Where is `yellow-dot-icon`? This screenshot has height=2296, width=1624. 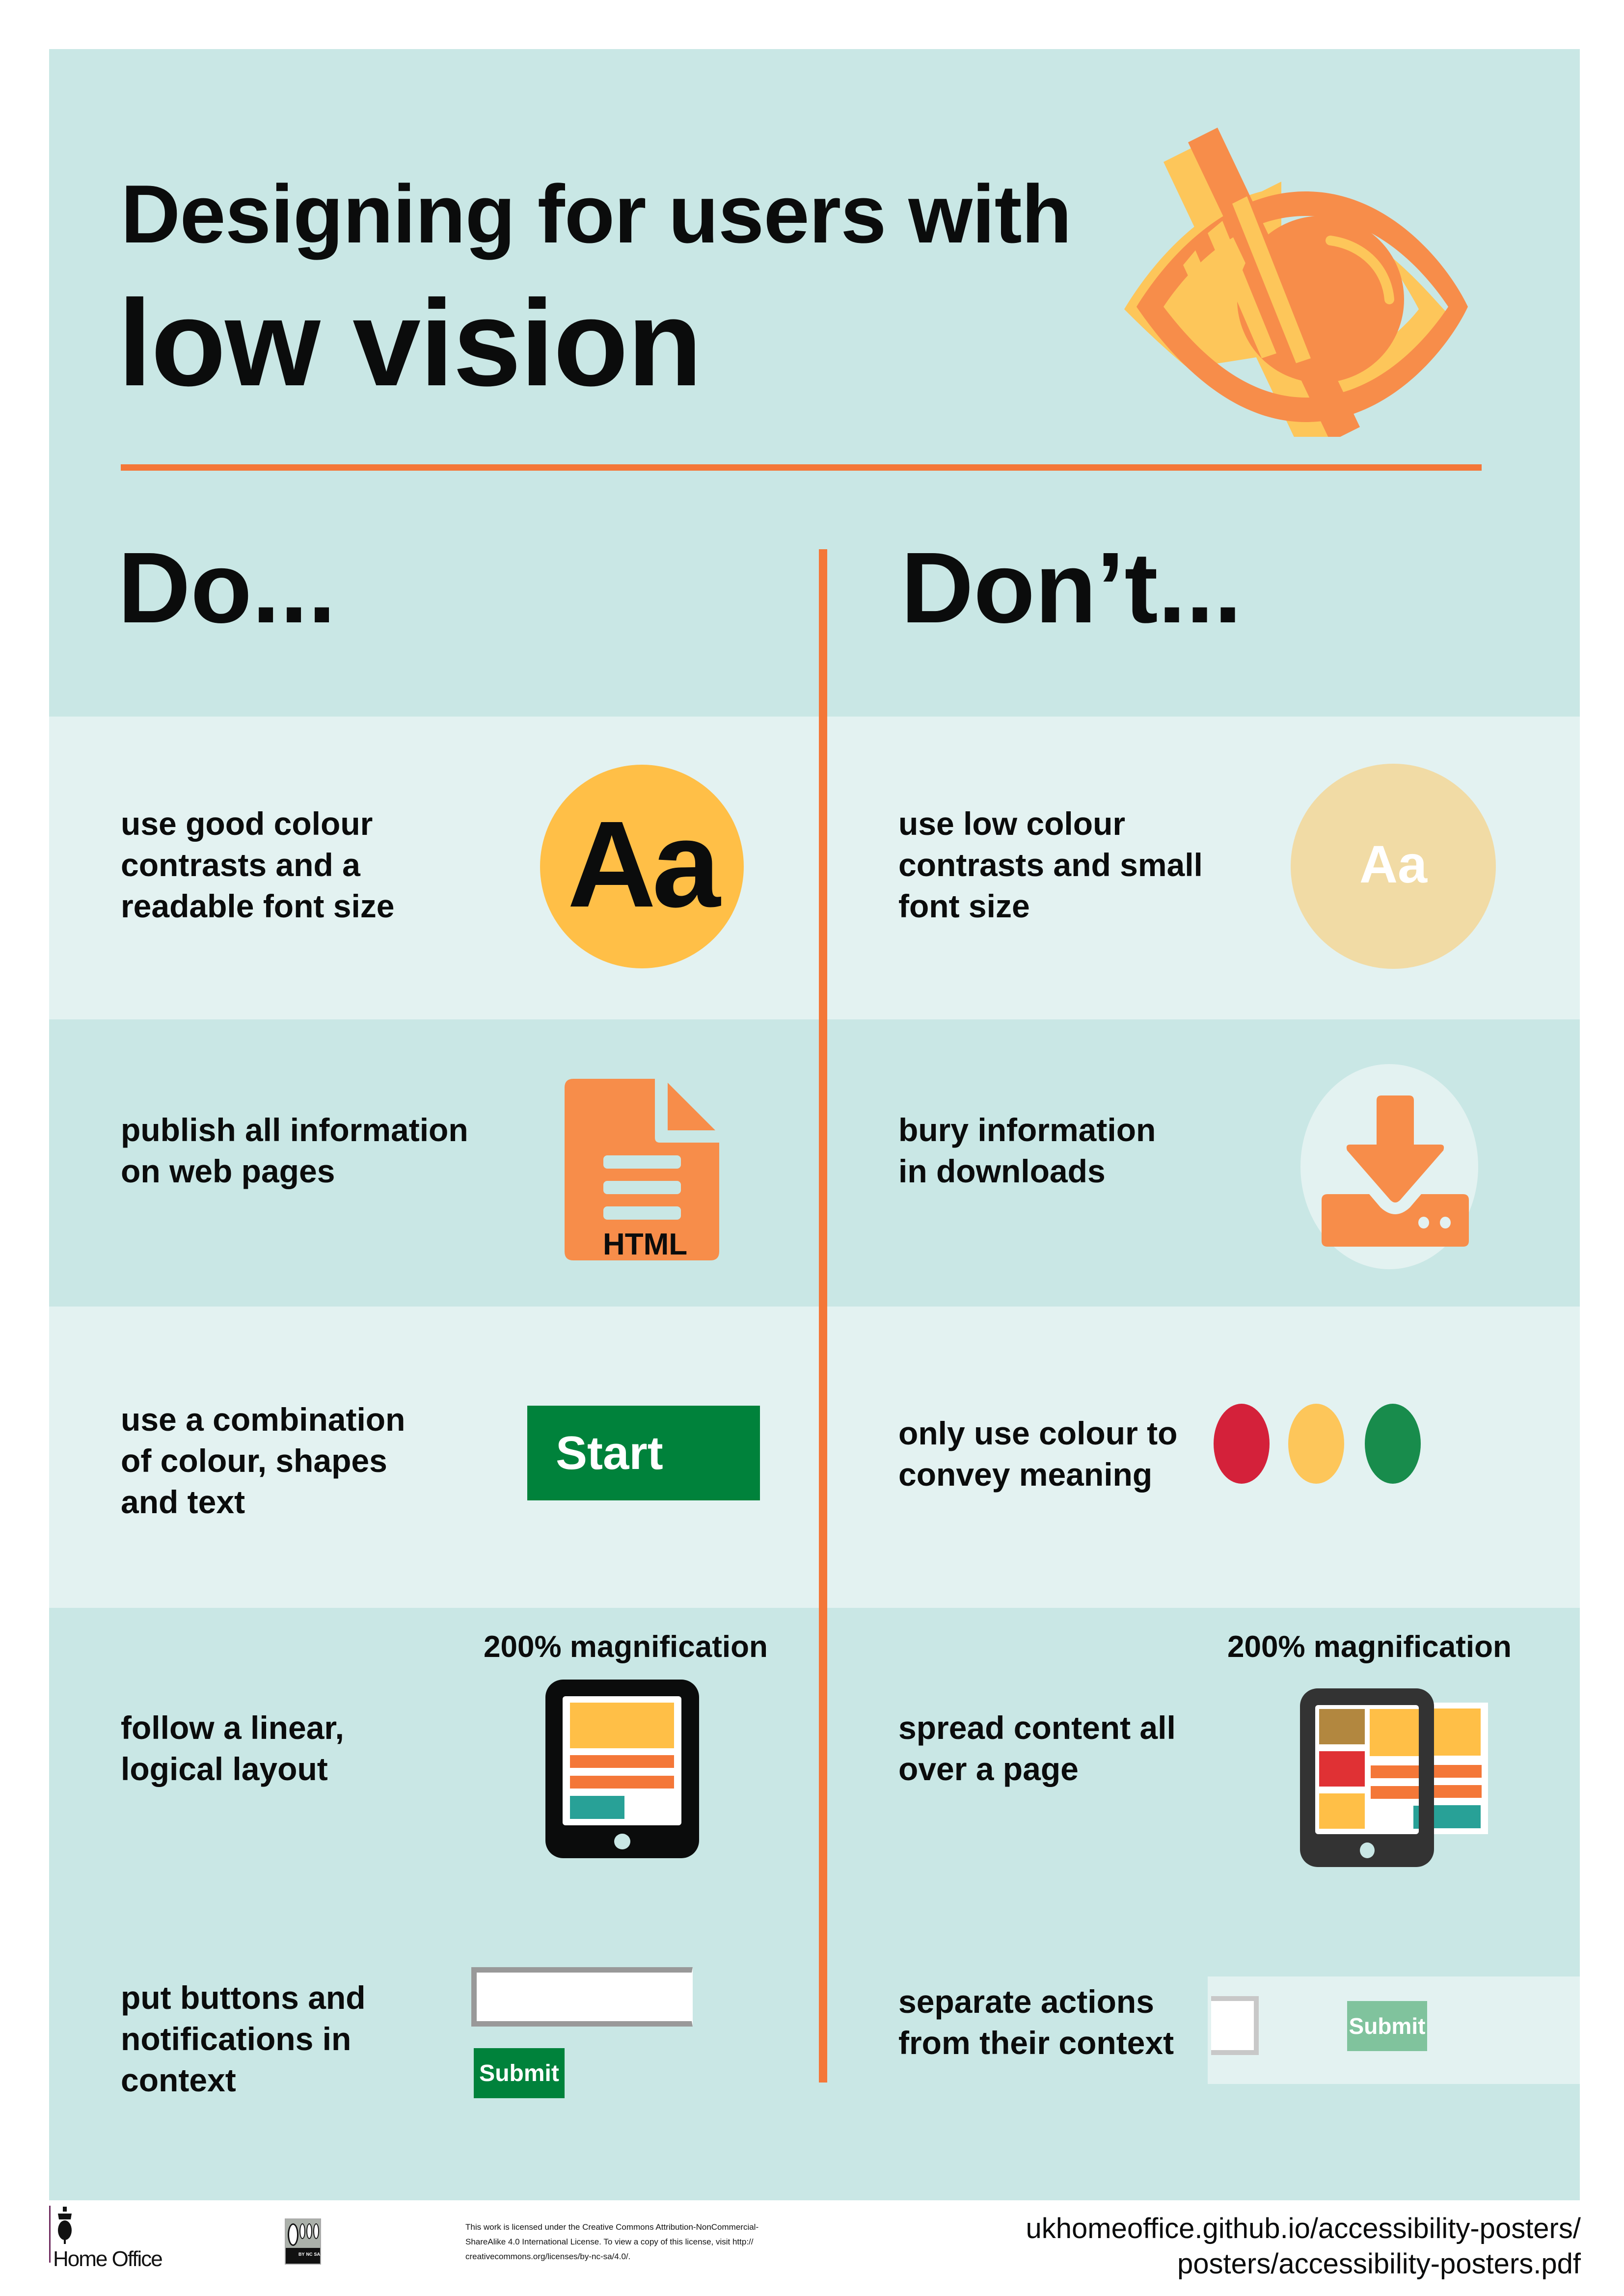
yellow-dot-icon is located at coordinates (1316, 1444).